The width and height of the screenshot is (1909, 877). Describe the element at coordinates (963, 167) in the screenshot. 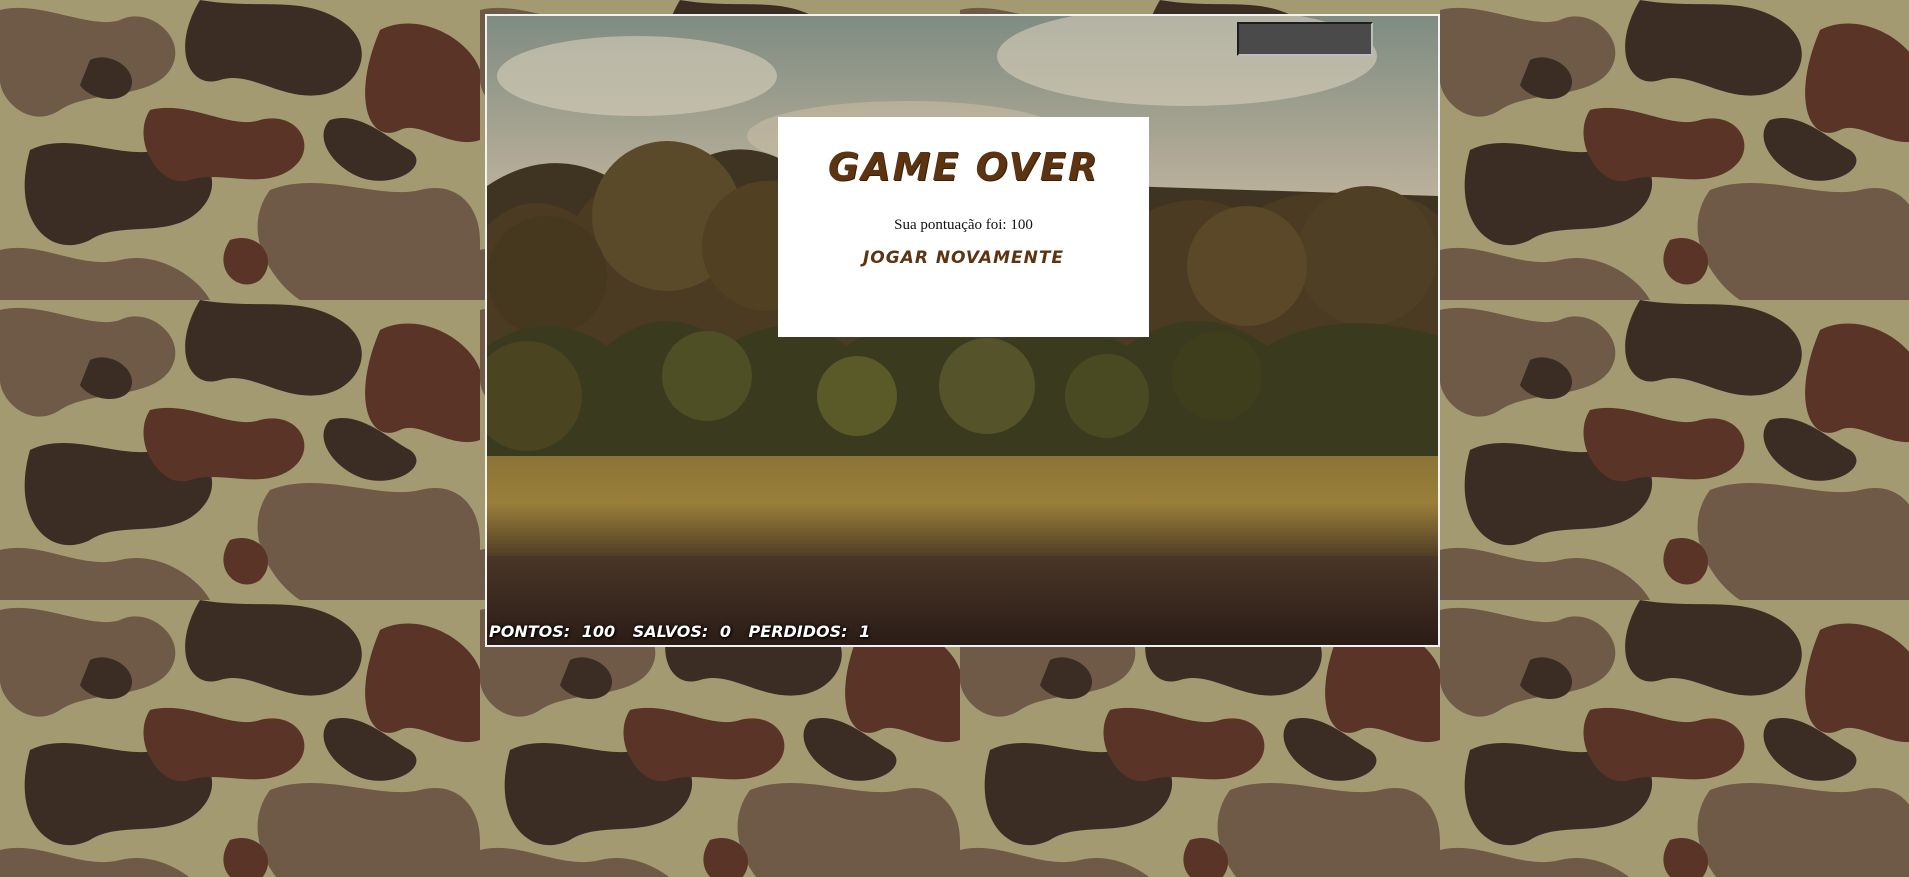

I see `game-over-title: GAME OVER` at that location.